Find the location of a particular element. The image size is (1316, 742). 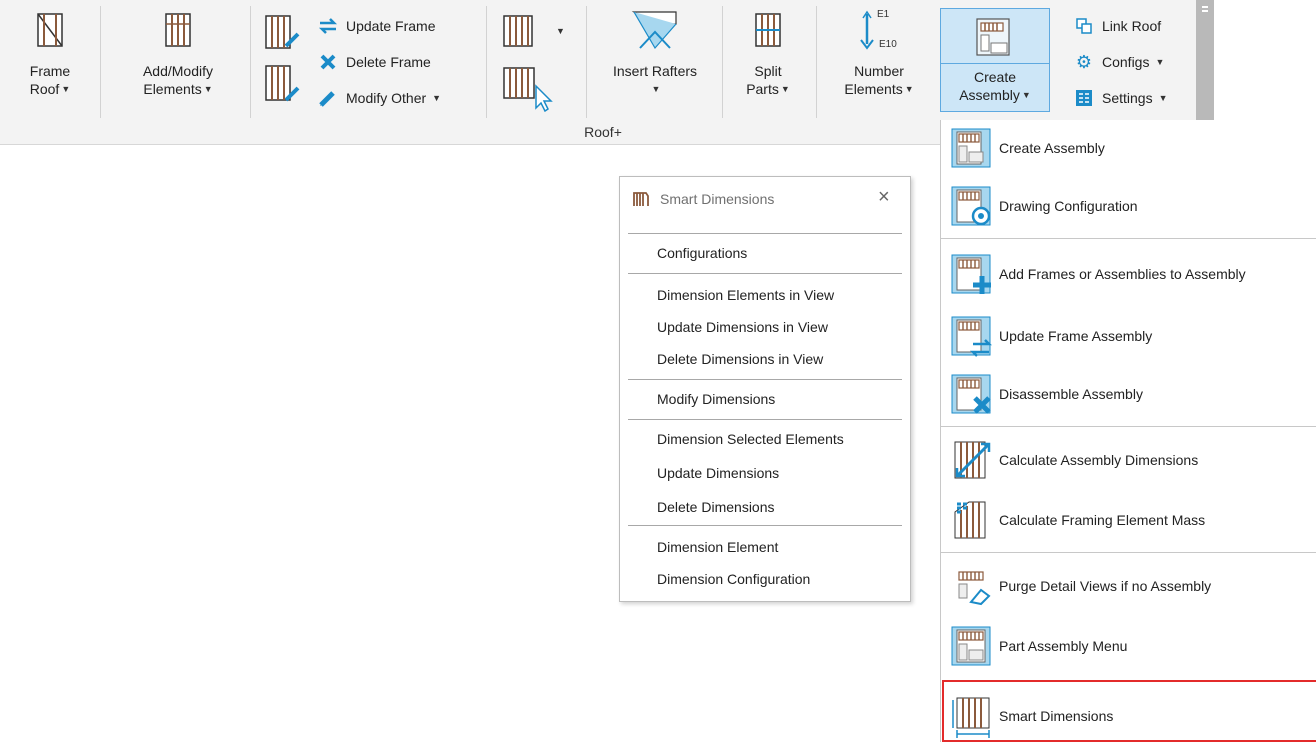

update-frame-button: Update Frame is located at coordinates (376, 26).